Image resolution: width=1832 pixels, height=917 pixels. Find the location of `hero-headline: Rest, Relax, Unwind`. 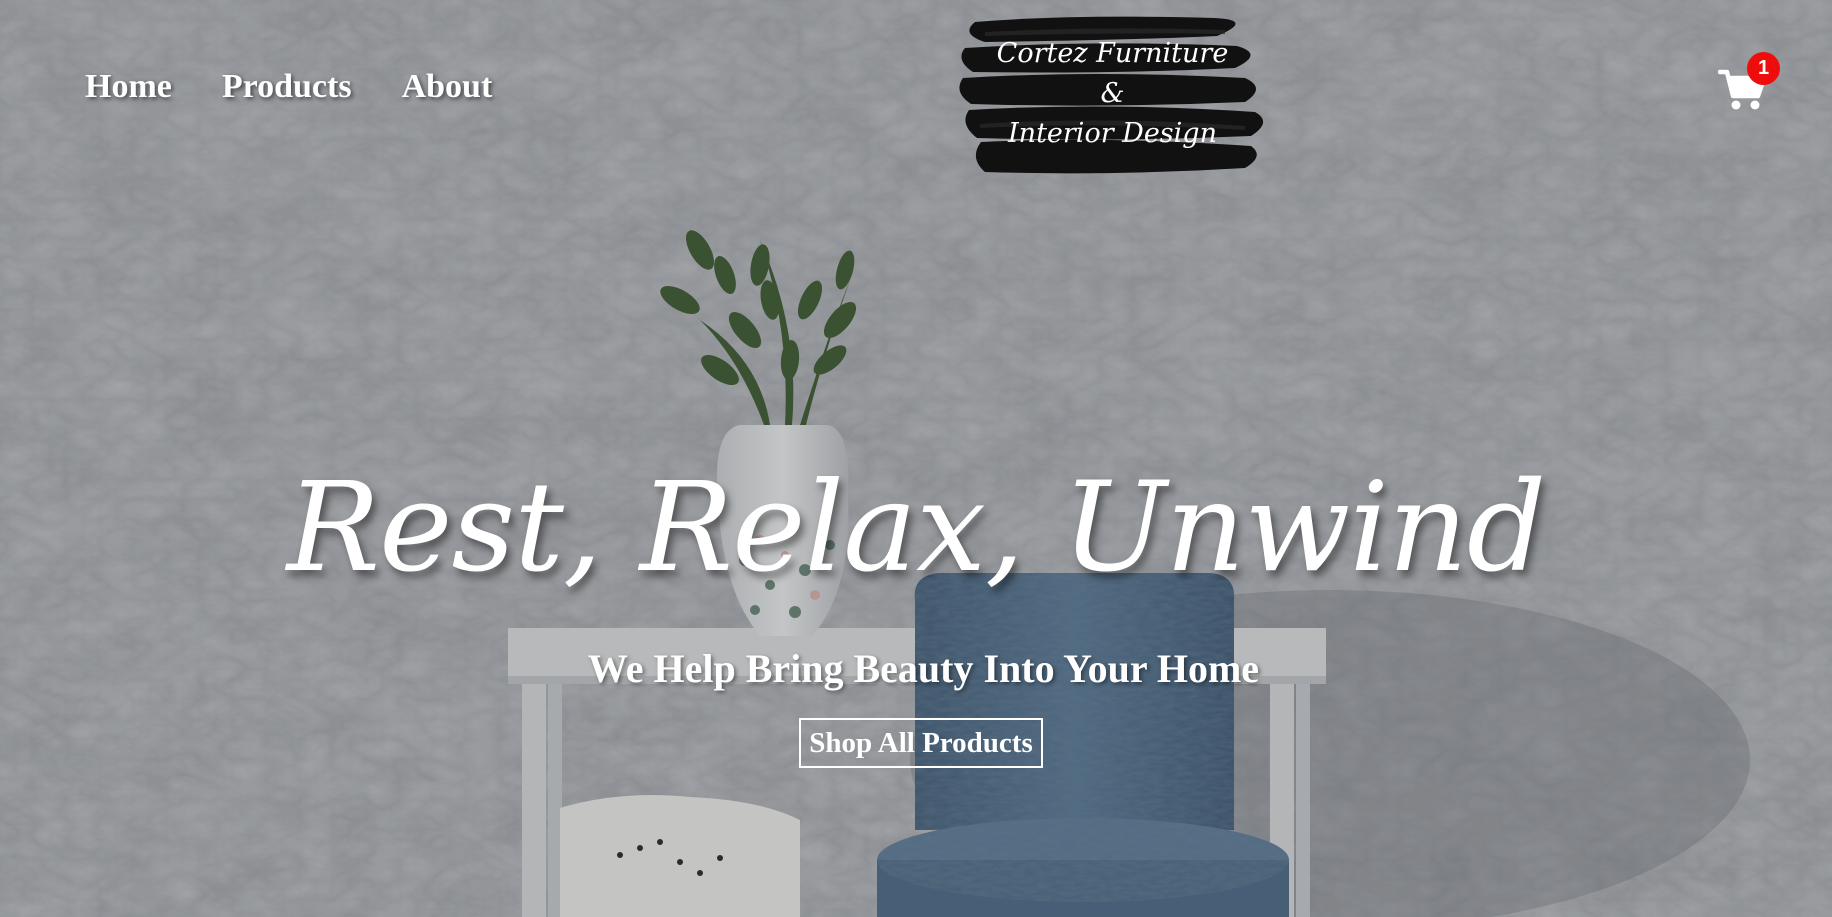

hero-headline: Rest, Relax, Unwind is located at coordinates (916, 528).